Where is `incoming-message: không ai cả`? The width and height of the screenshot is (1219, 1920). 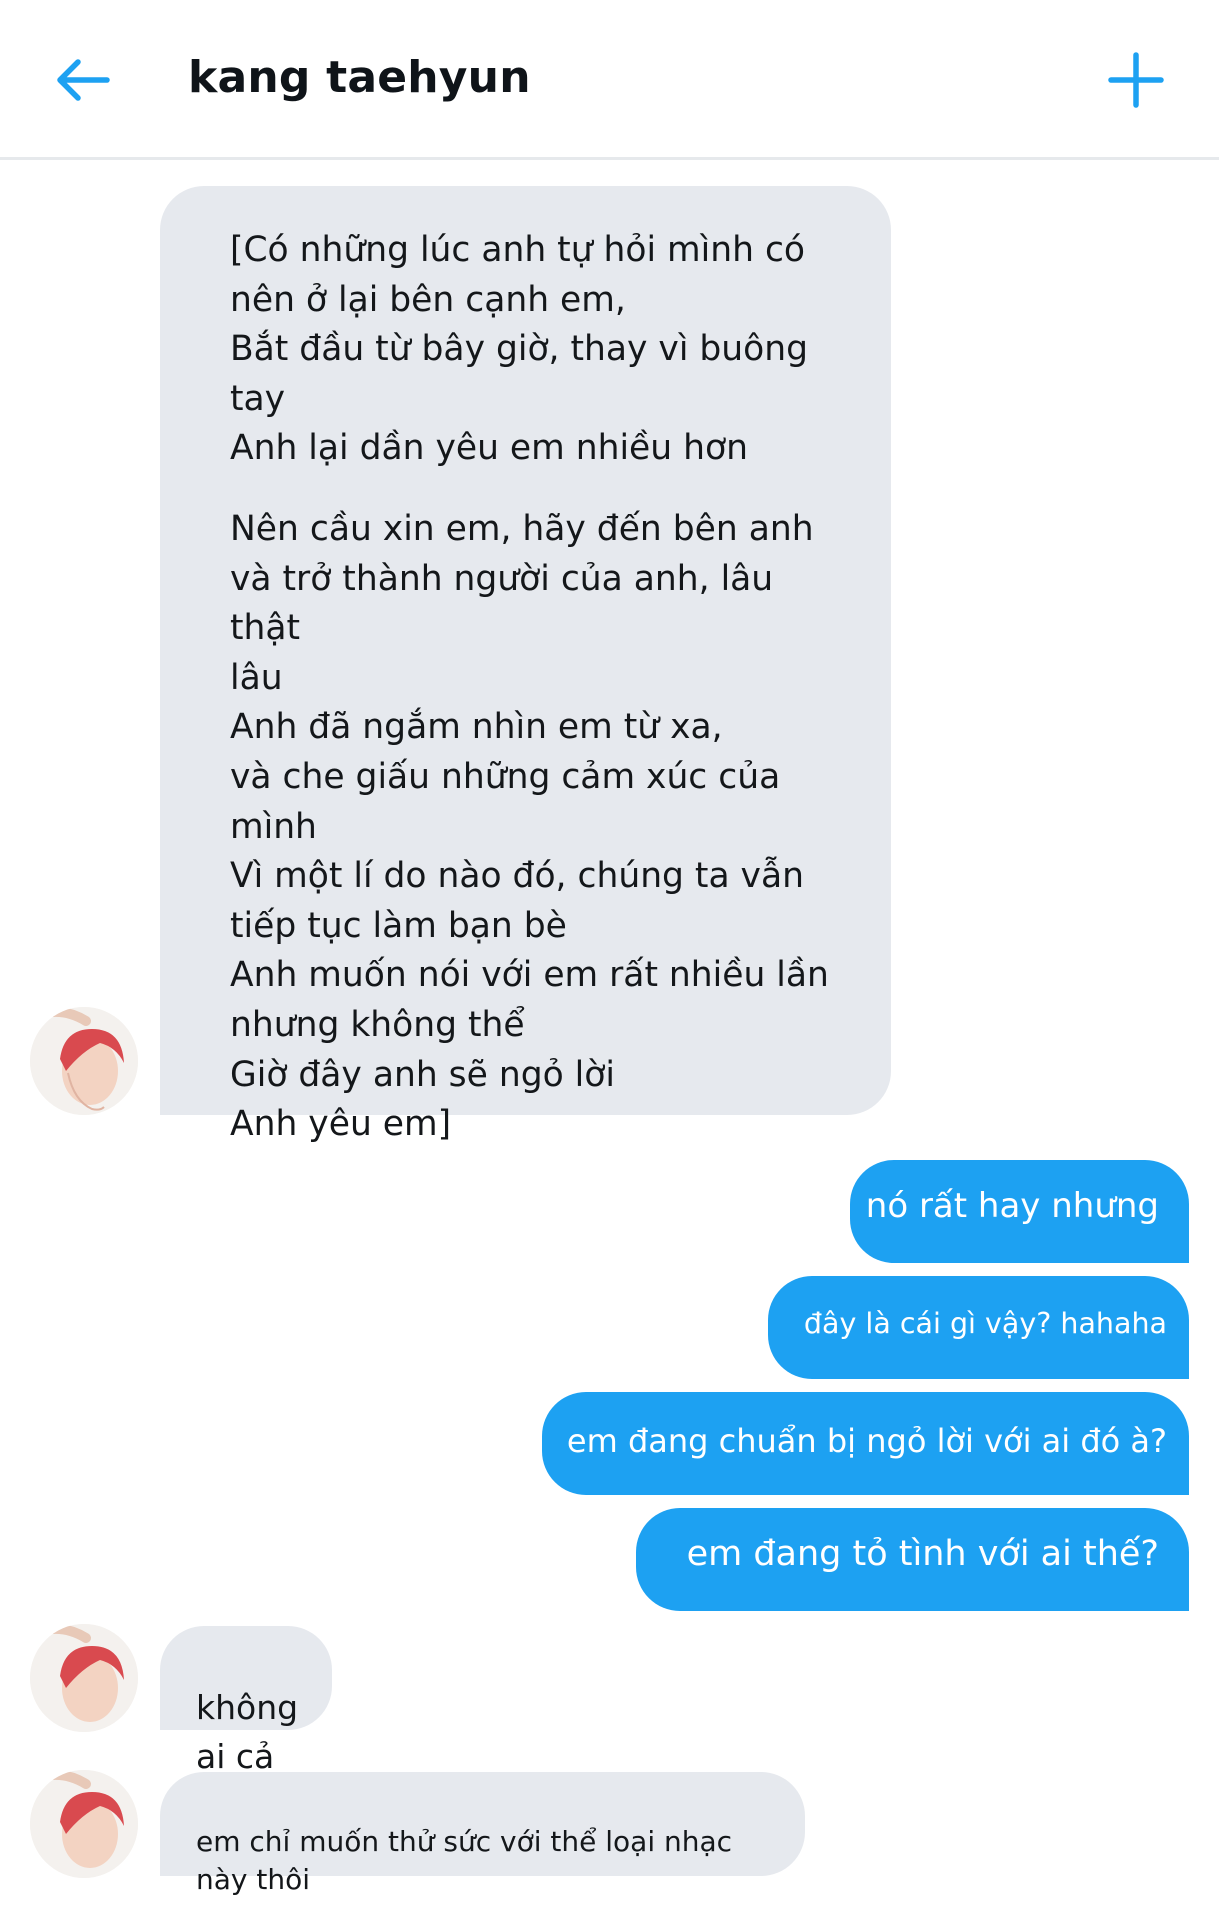
incoming-message: không ai cả is located at coordinates (246, 1701).